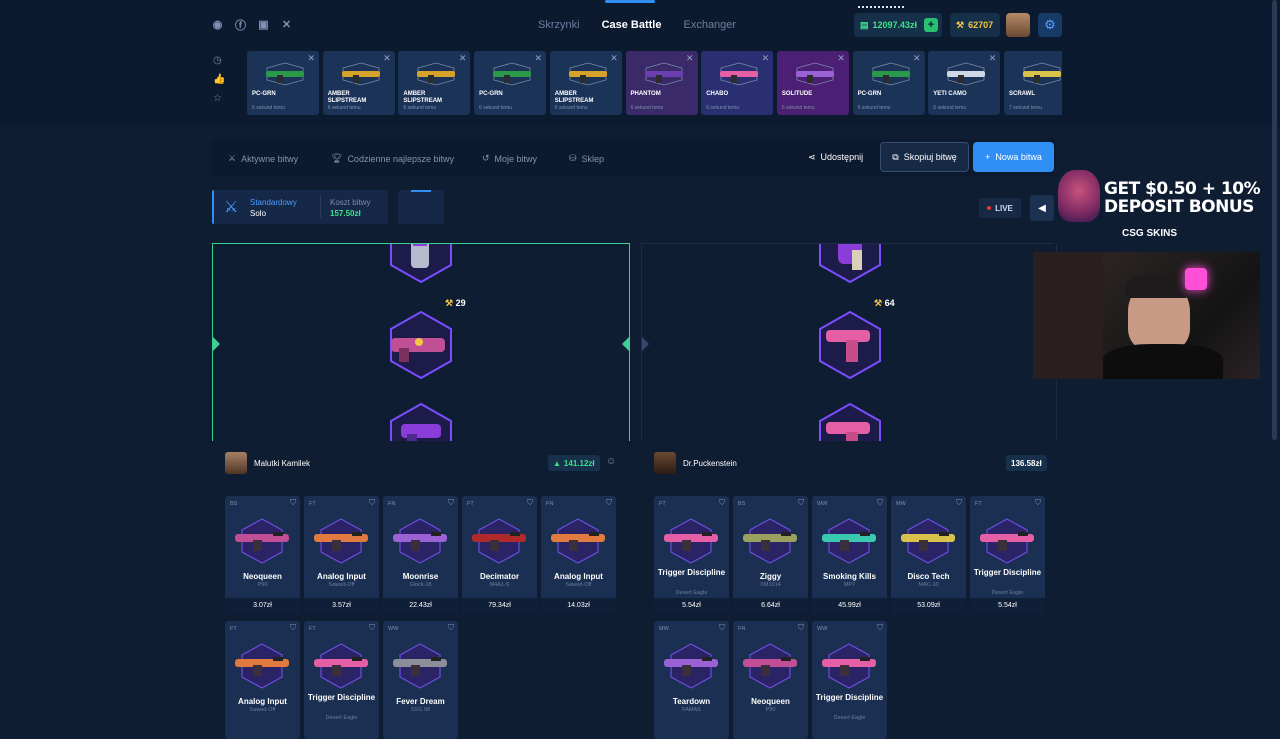 The height and width of the screenshot is (739, 1280). Describe the element at coordinates (263, 158) in the screenshot. I see `tab-active-battles: ⚔ Aktywne bitwy` at that location.